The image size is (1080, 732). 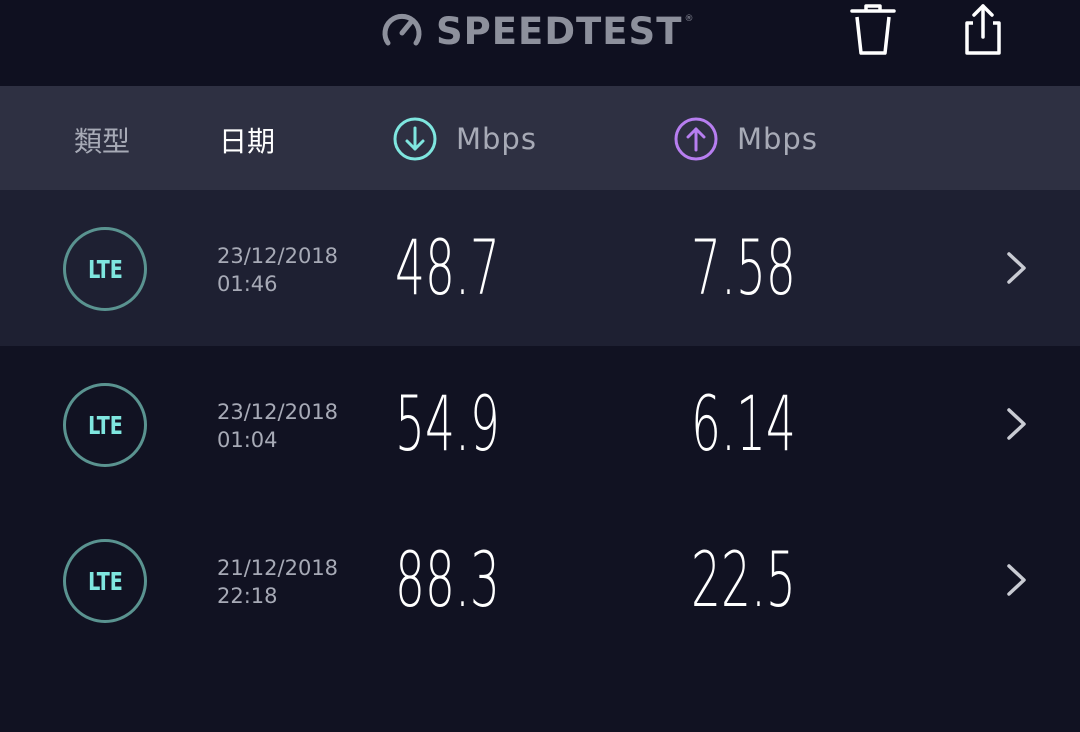 What do you see at coordinates (540, 138) in the screenshot?
I see `column-header: 類型 日期 Mbps Mbps` at bounding box center [540, 138].